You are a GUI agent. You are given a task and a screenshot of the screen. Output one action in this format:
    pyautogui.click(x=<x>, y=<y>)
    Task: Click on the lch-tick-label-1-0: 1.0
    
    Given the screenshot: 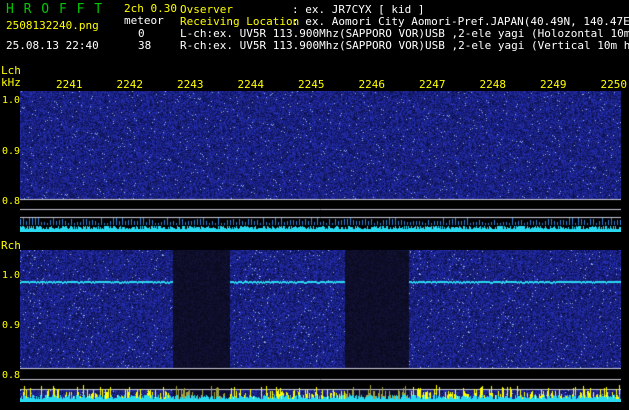 What is the action you would take?
    pyautogui.click(x=11, y=100)
    